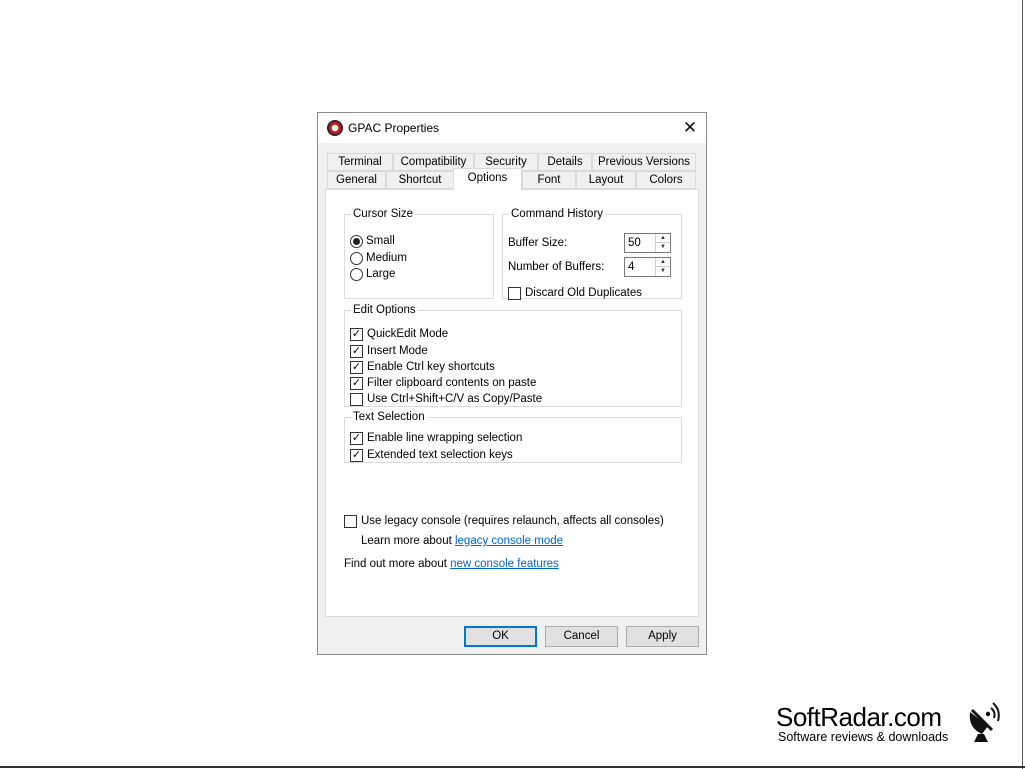 This screenshot has width=1025, height=769. What do you see at coordinates (565, 162) in the screenshot?
I see `tab-details: Details` at bounding box center [565, 162].